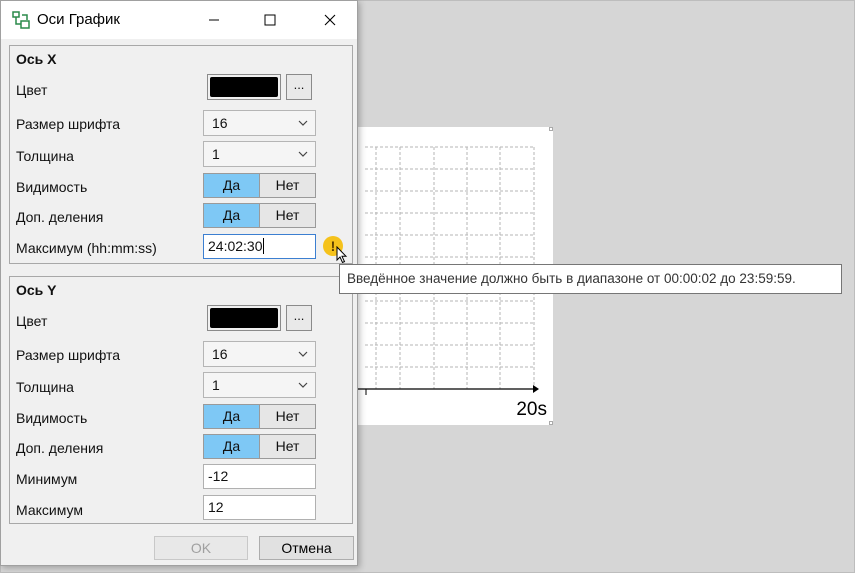  What do you see at coordinates (220, 354) in the screenshot?
I see `axis-y-font-size-value: 16` at bounding box center [220, 354].